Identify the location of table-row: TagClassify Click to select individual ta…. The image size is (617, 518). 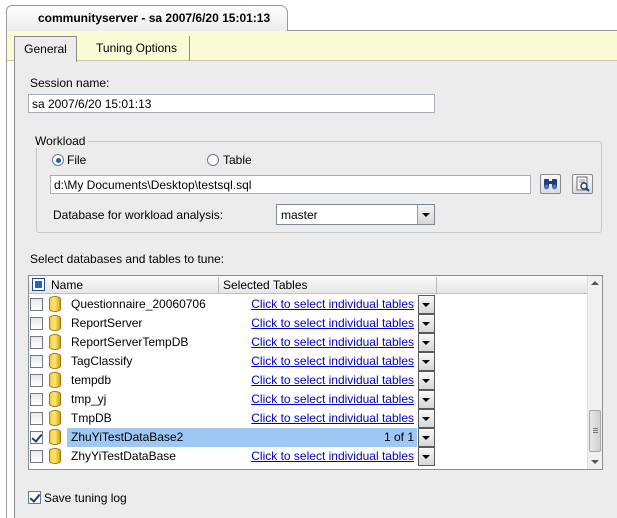
(308, 361).